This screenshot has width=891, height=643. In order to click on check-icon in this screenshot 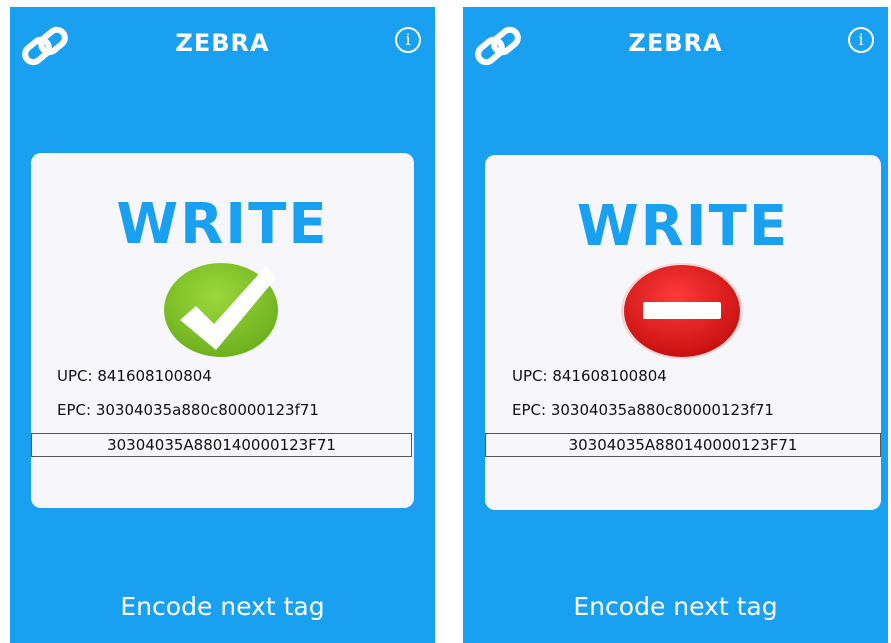, I will do `click(221, 310)`.